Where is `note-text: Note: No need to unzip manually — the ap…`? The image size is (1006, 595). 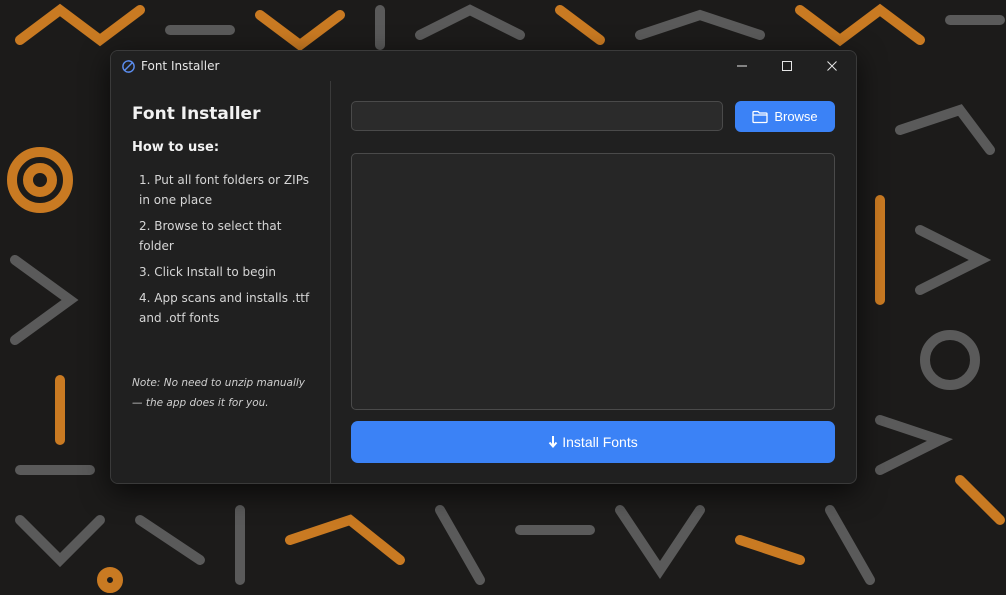
note-text: Note: No need to unzip manually — the ap… is located at coordinates (218, 393).